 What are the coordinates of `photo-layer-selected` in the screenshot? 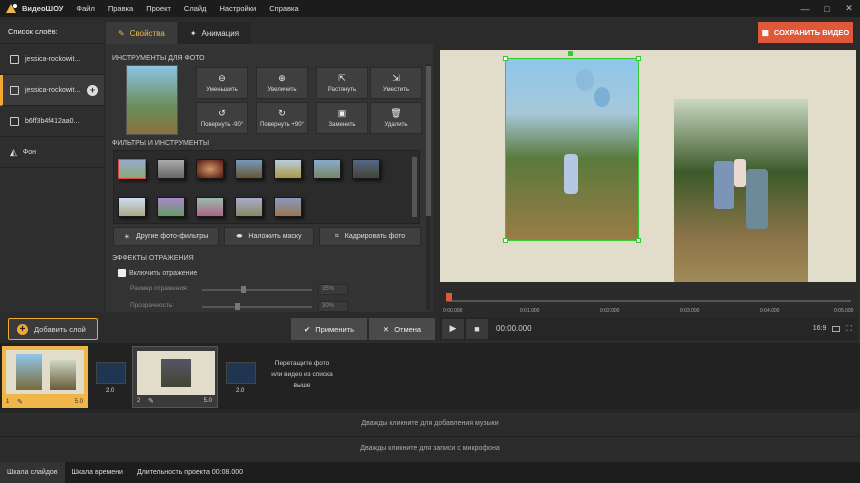 It's located at (572, 147).